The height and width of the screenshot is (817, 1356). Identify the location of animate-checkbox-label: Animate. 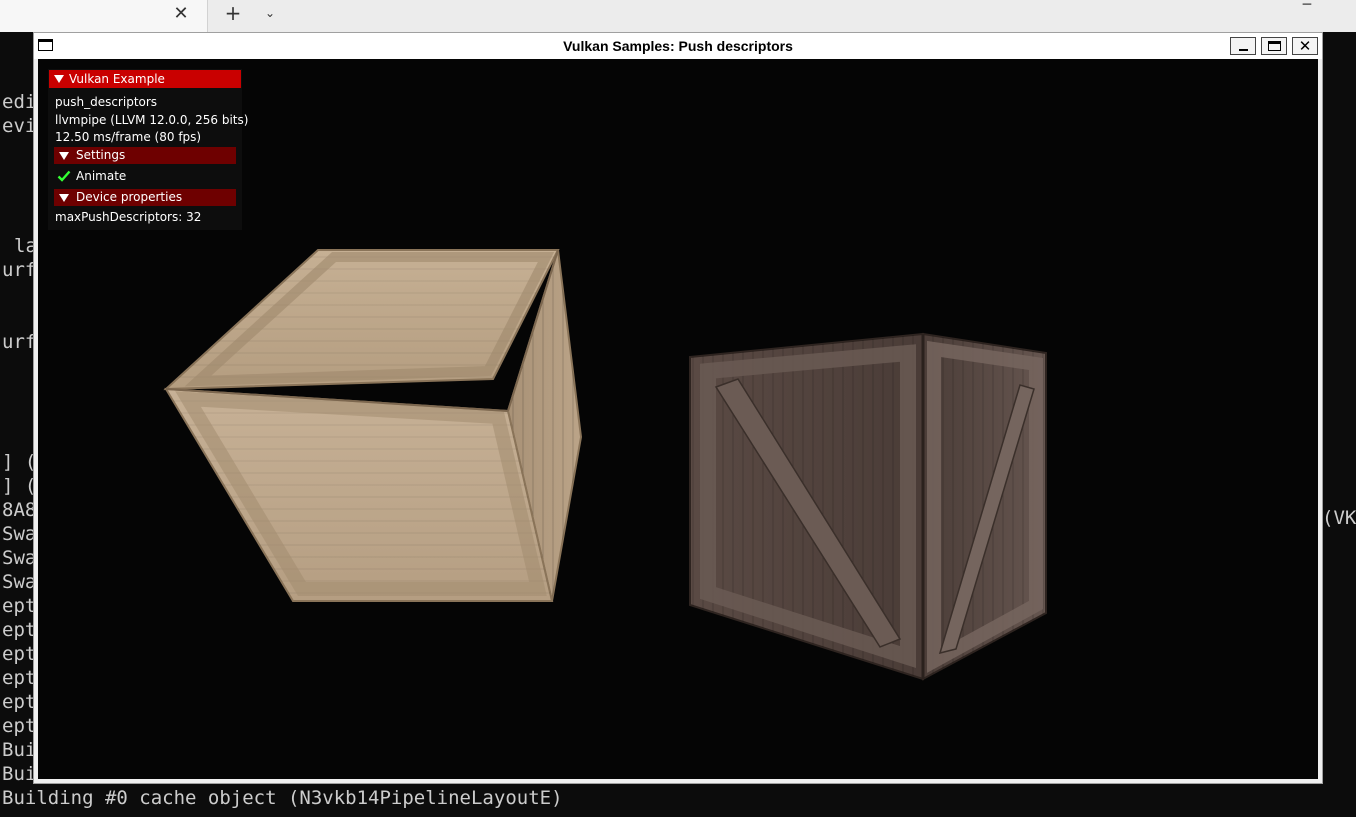
(101, 176).